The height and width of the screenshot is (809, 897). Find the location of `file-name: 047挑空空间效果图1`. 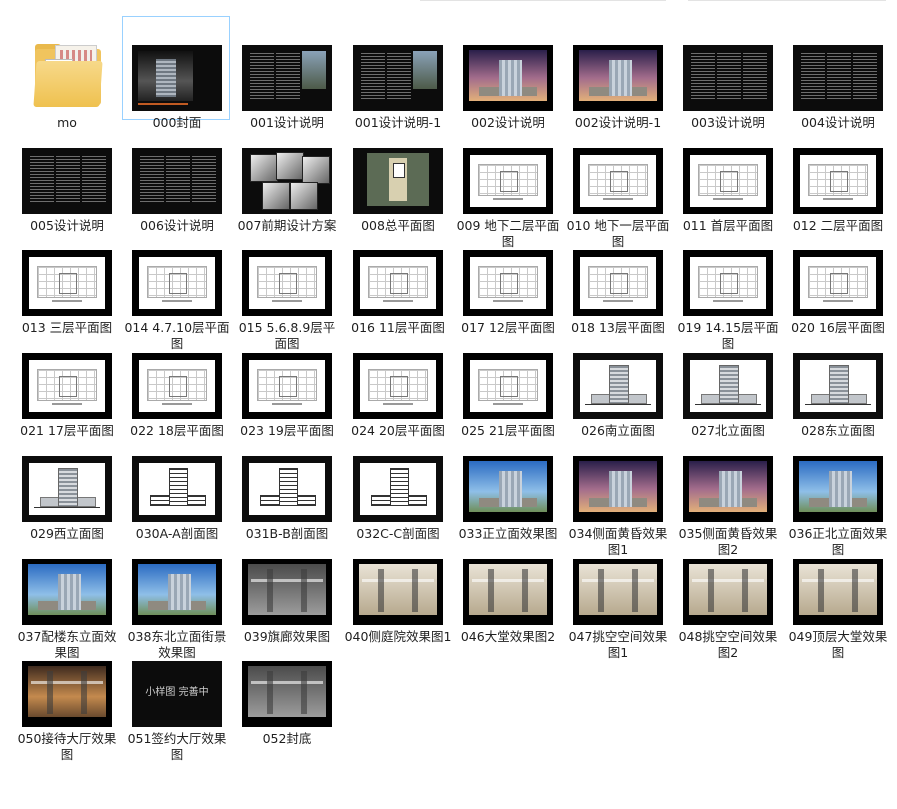

file-name: 047挑空空间效果图1 is located at coordinates (618, 644).